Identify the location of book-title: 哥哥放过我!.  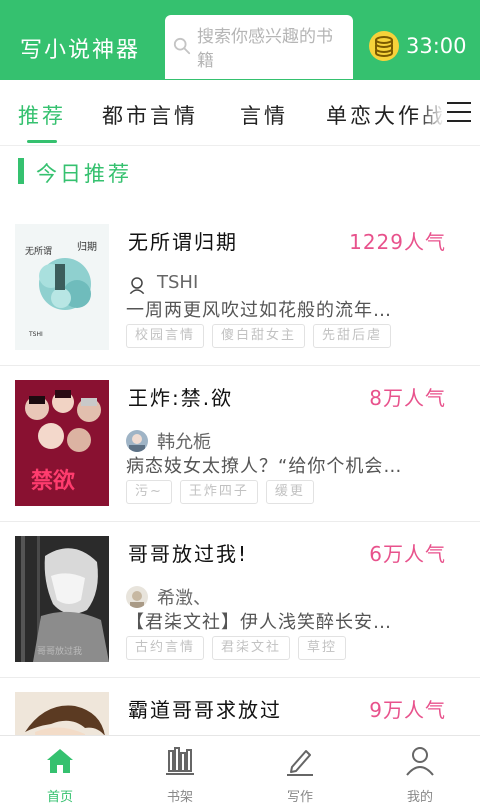
(188, 554).